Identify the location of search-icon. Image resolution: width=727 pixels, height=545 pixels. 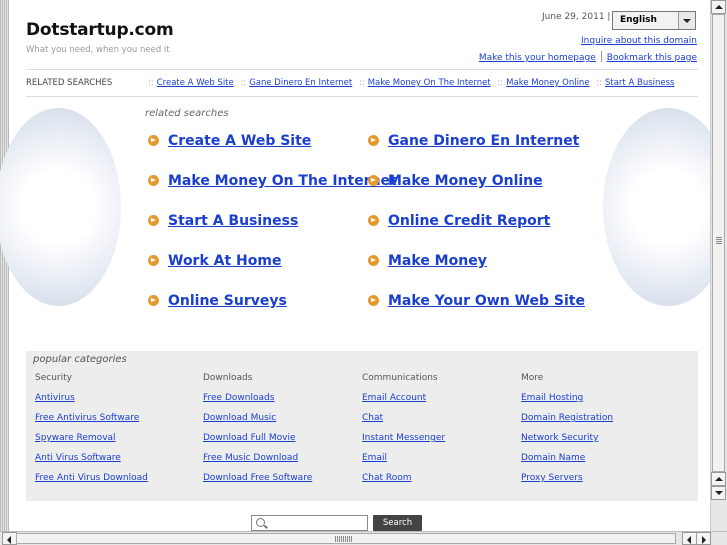
(260, 522).